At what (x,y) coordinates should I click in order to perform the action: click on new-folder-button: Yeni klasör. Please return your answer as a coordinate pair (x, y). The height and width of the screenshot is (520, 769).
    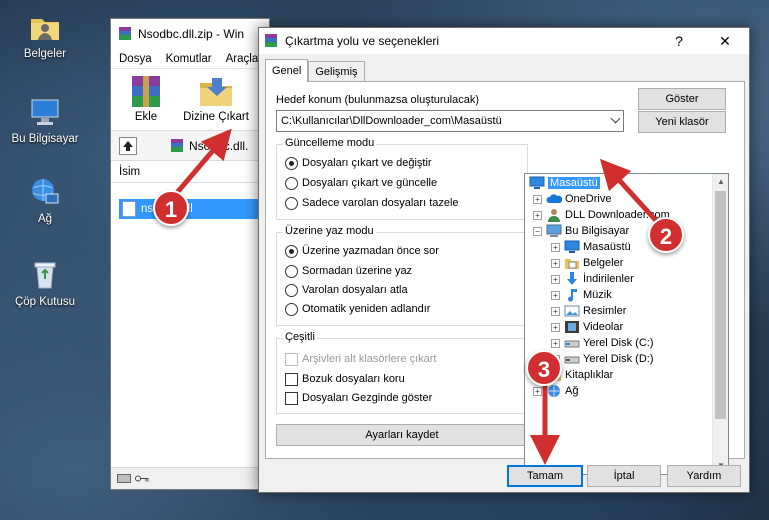
    Looking at the image, I should click on (682, 122).